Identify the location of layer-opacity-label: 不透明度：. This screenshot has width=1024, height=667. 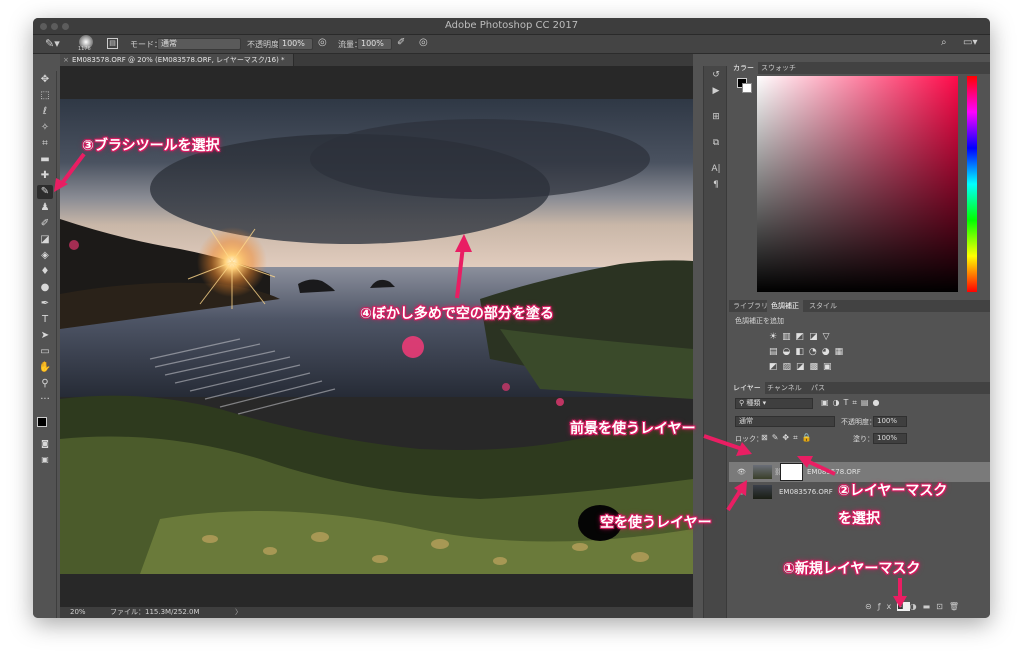
(858, 422).